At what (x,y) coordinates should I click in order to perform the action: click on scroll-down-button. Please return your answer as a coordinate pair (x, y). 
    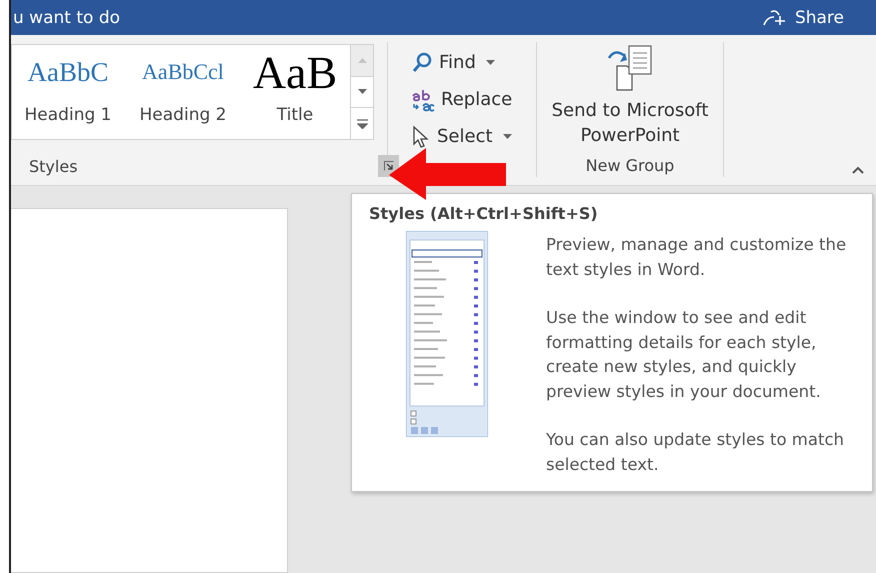
    Looking at the image, I should click on (362, 92).